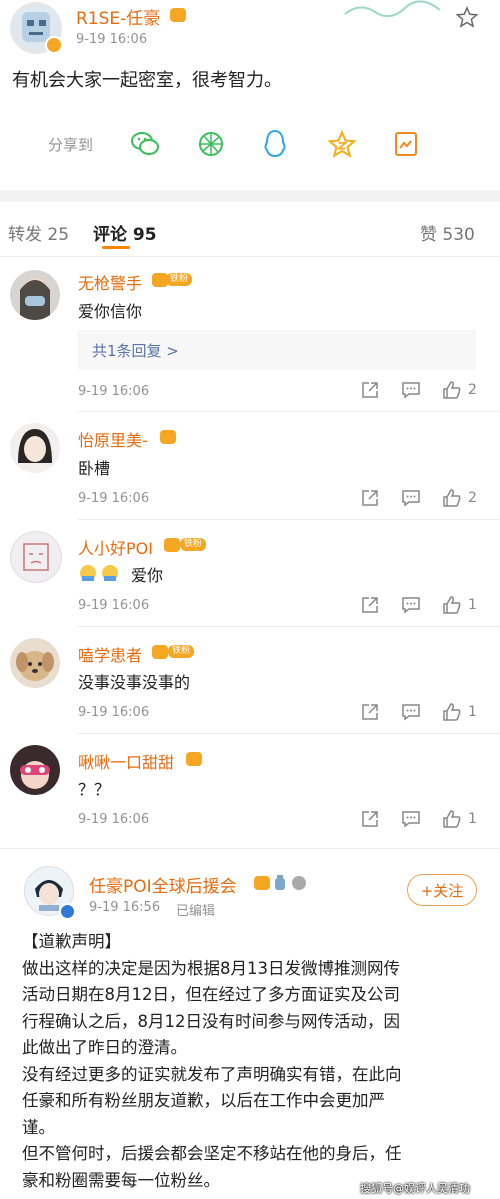 This screenshot has width=500, height=1199. Describe the element at coordinates (134, 682) in the screenshot. I see `comment-text: 没事没事没事的` at that location.